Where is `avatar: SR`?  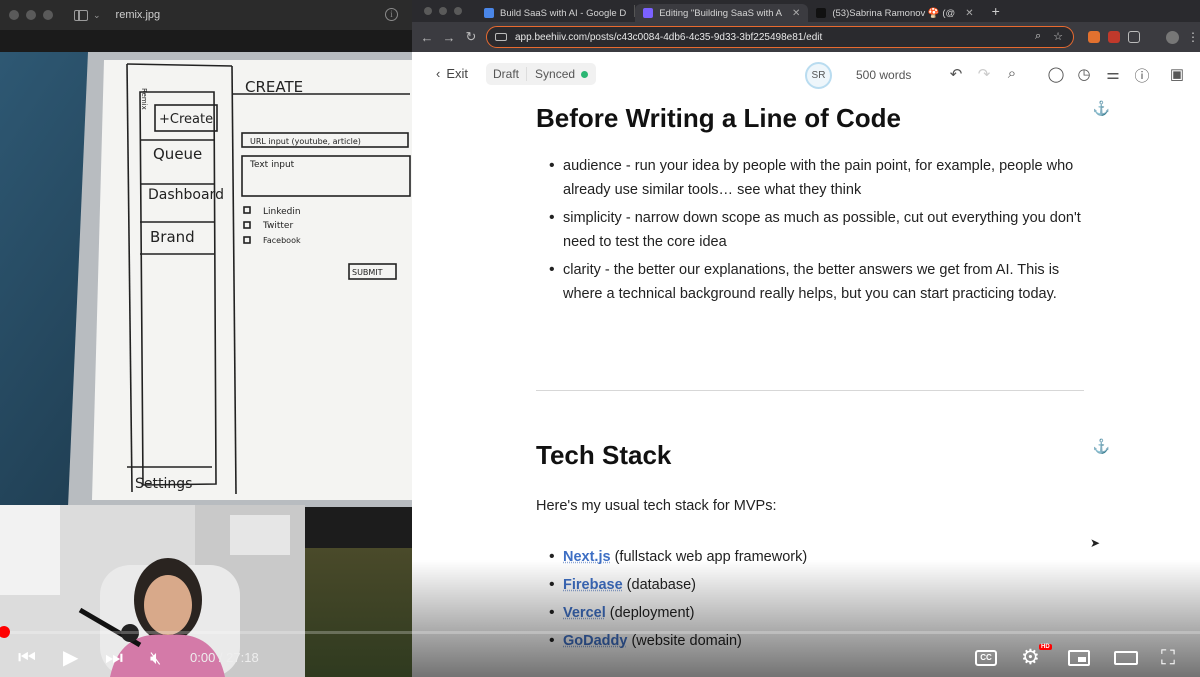
avatar: SR is located at coordinates (818, 75).